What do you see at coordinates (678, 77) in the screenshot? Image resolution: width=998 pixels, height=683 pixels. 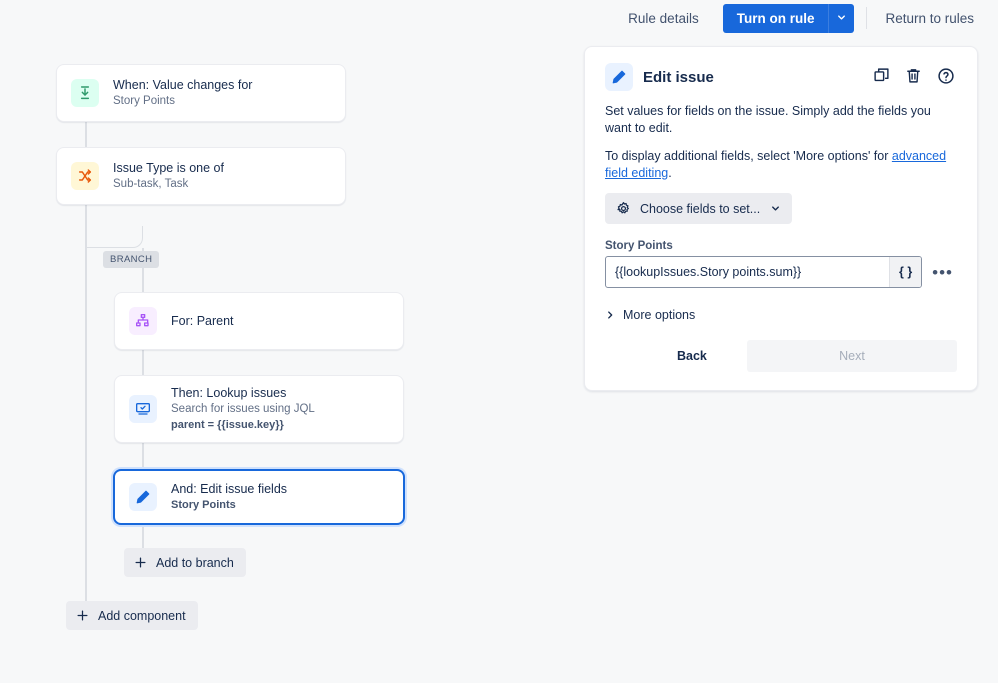 I see `page-title: Edit issue` at bounding box center [678, 77].